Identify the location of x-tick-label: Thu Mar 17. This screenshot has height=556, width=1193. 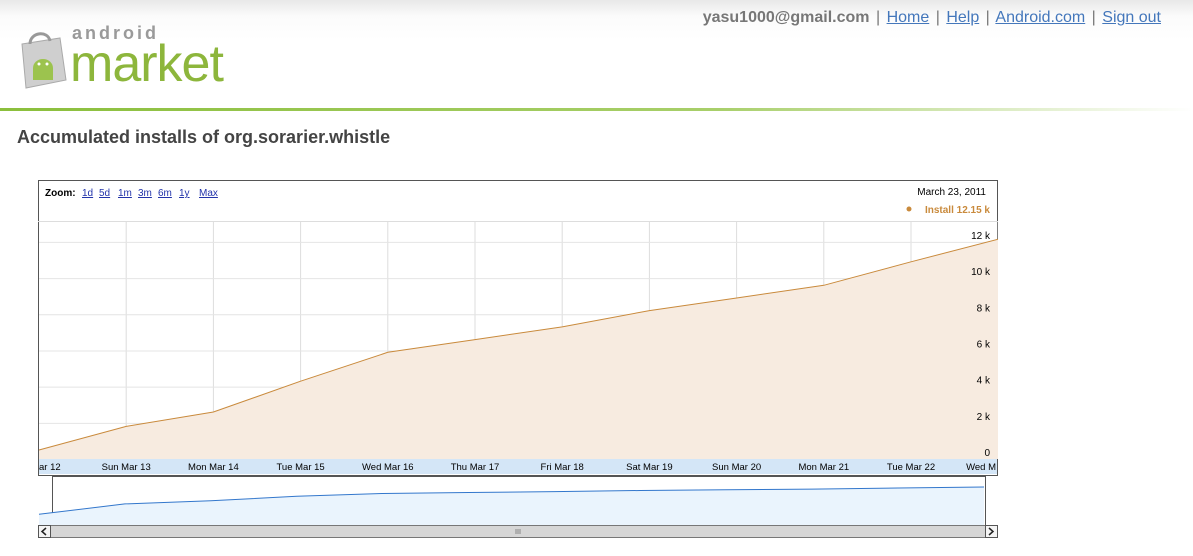
(475, 467).